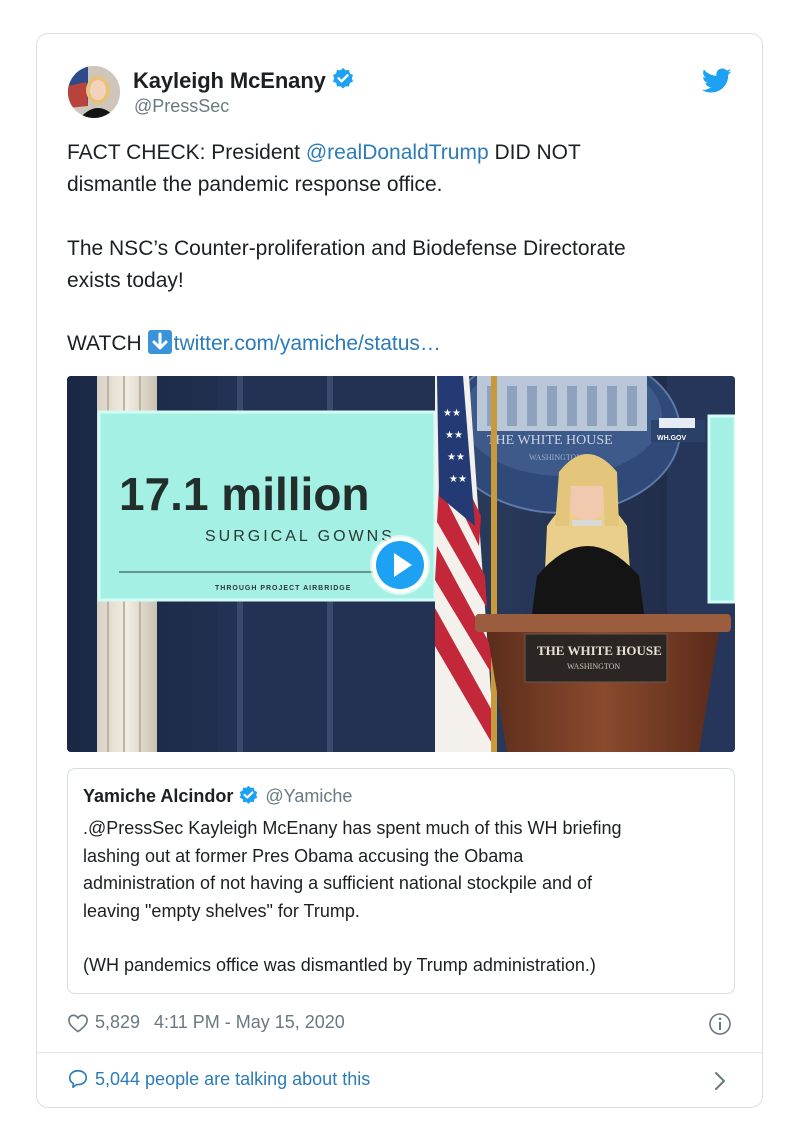 The height and width of the screenshot is (1144, 800). What do you see at coordinates (94, 92) in the screenshot?
I see `author-avatar` at bounding box center [94, 92].